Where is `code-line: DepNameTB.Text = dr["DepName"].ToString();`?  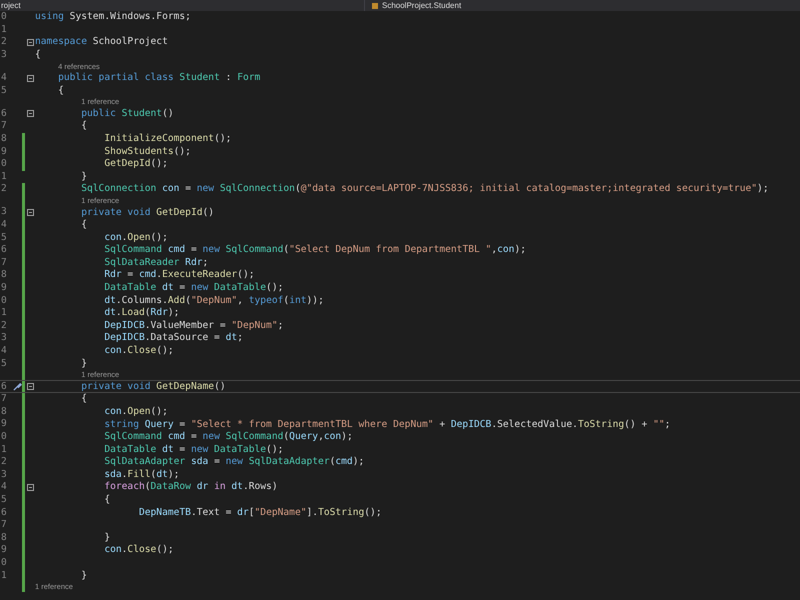
code-line: DepNameTB.Text = dr["DepName"].ToString(); is located at coordinates (260, 512).